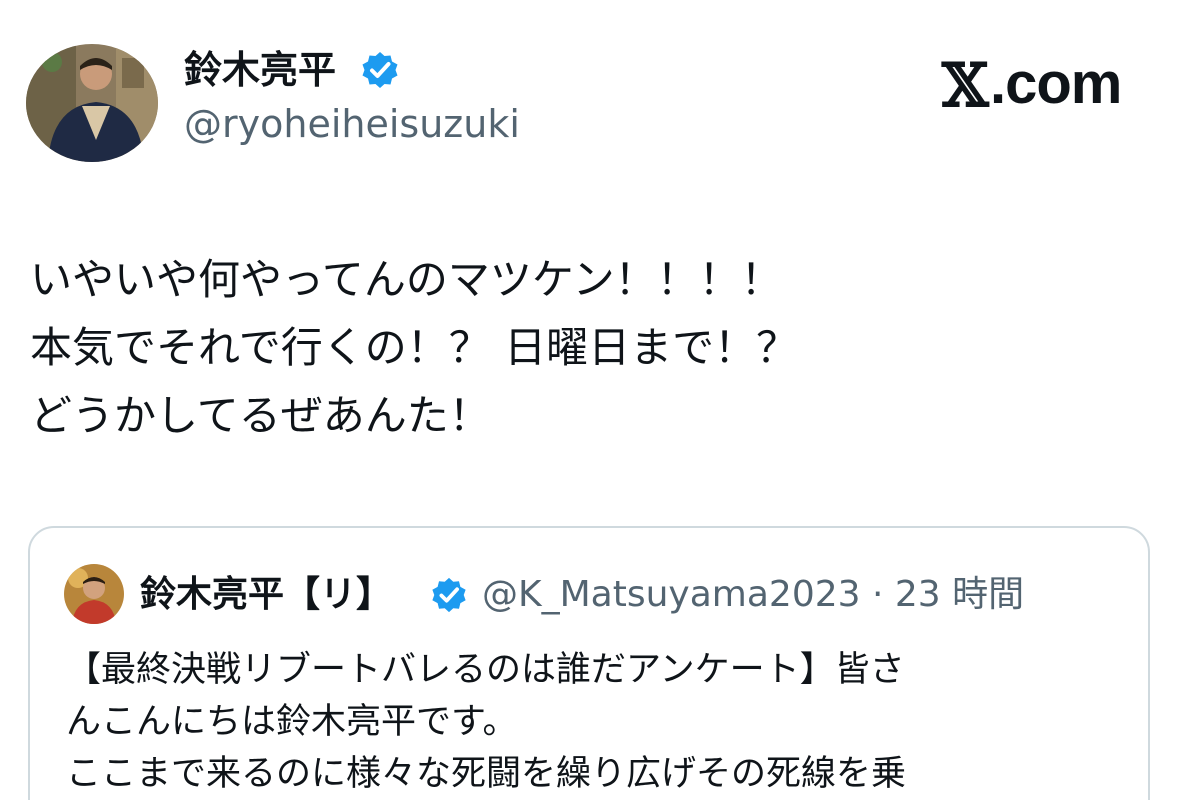 Image resolution: width=1178 pixels, height=800 pixels. Describe the element at coordinates (406, 279) in the screenshot. I see `tweet-line: いやいや何やってんのマツケン！！！！` at that location.